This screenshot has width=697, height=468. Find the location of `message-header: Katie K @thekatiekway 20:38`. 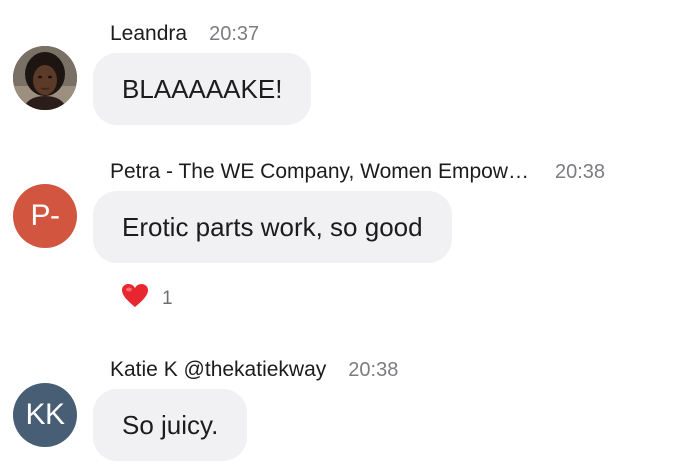

message-header: Katie K @thekatiekway 20:38 is located at coordinates (254, 370).